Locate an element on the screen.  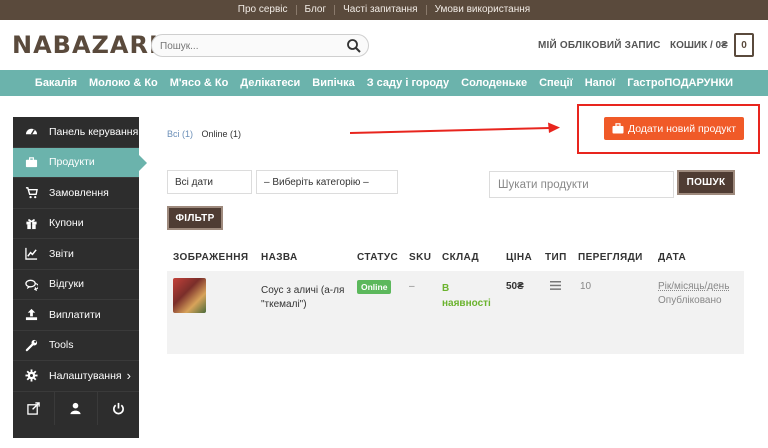
power-icon is located at coordinates (118, 408).